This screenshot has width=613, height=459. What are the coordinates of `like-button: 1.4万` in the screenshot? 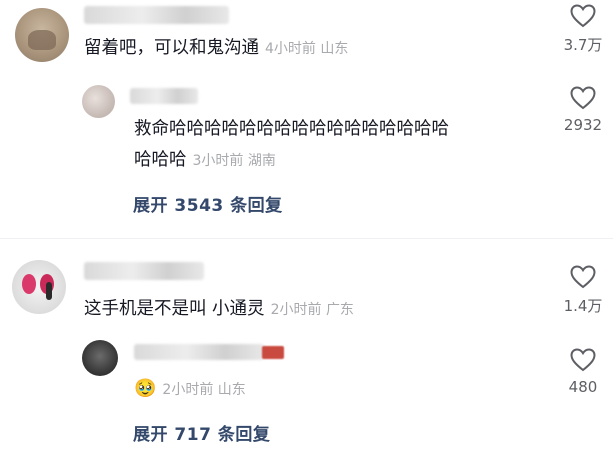 It's located at (580, 290).